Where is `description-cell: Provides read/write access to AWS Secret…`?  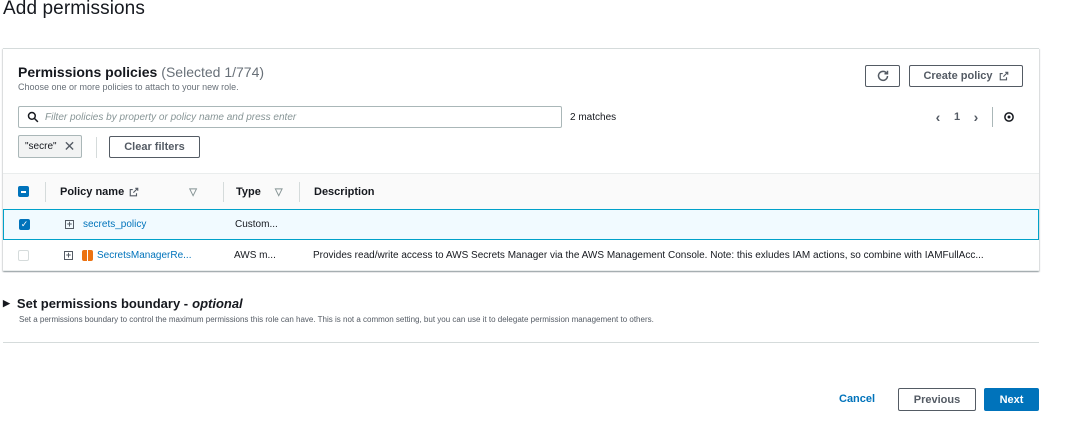 description-cell: Provides read/write access to AWS Secret… is located at coordinates (648, 255).